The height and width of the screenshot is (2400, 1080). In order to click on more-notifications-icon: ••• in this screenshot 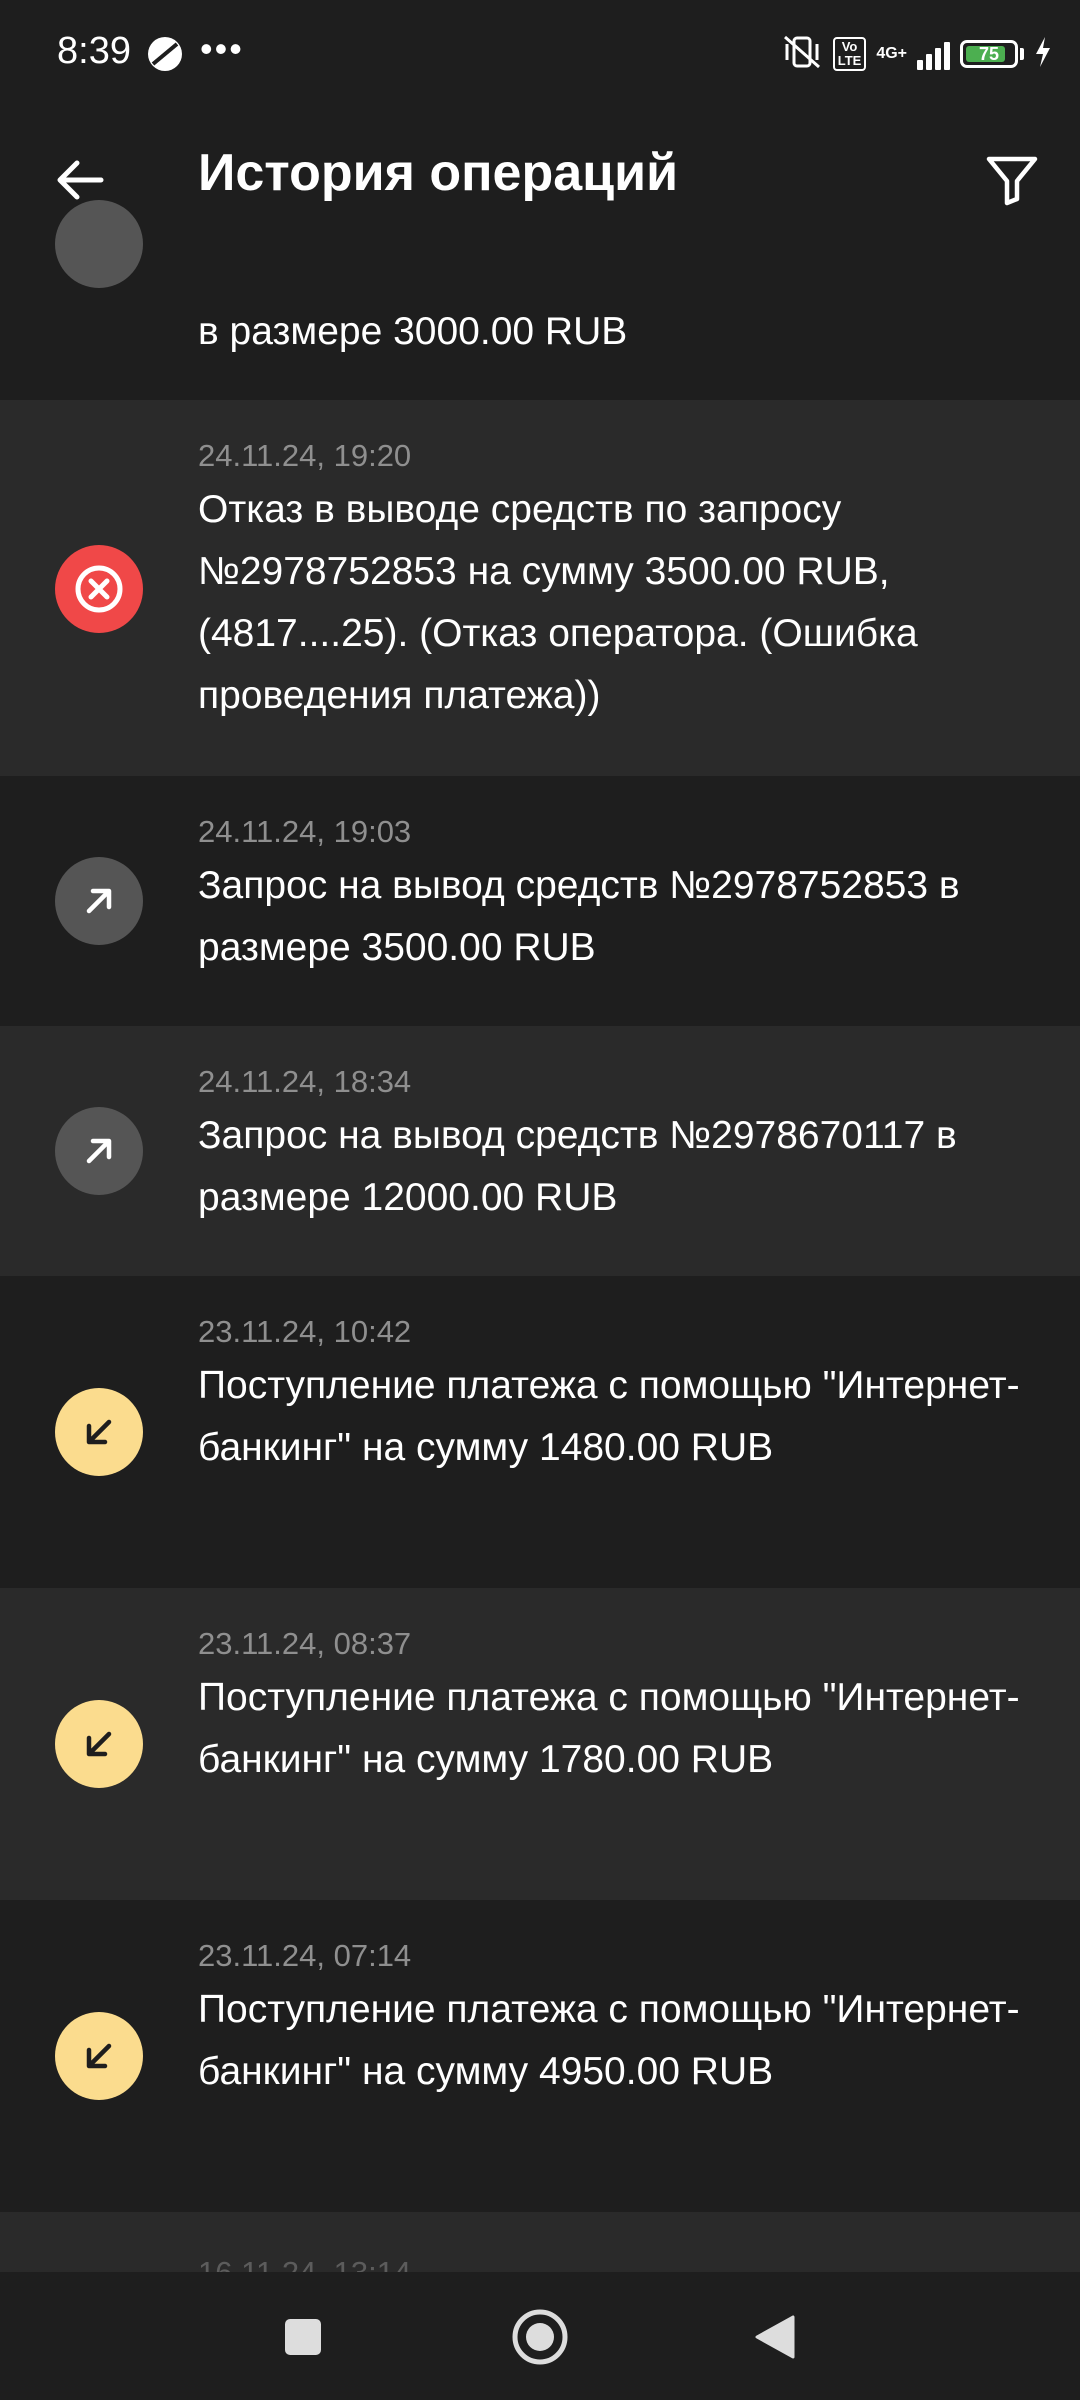, I will do `click(222, 48)`.